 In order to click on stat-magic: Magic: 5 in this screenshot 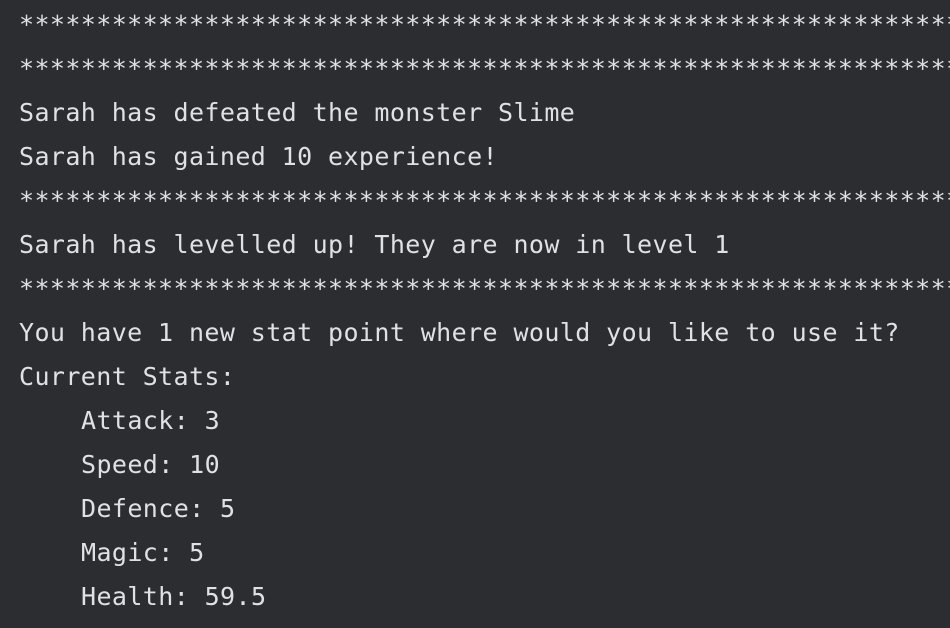, I will do `click(143, 552)`.